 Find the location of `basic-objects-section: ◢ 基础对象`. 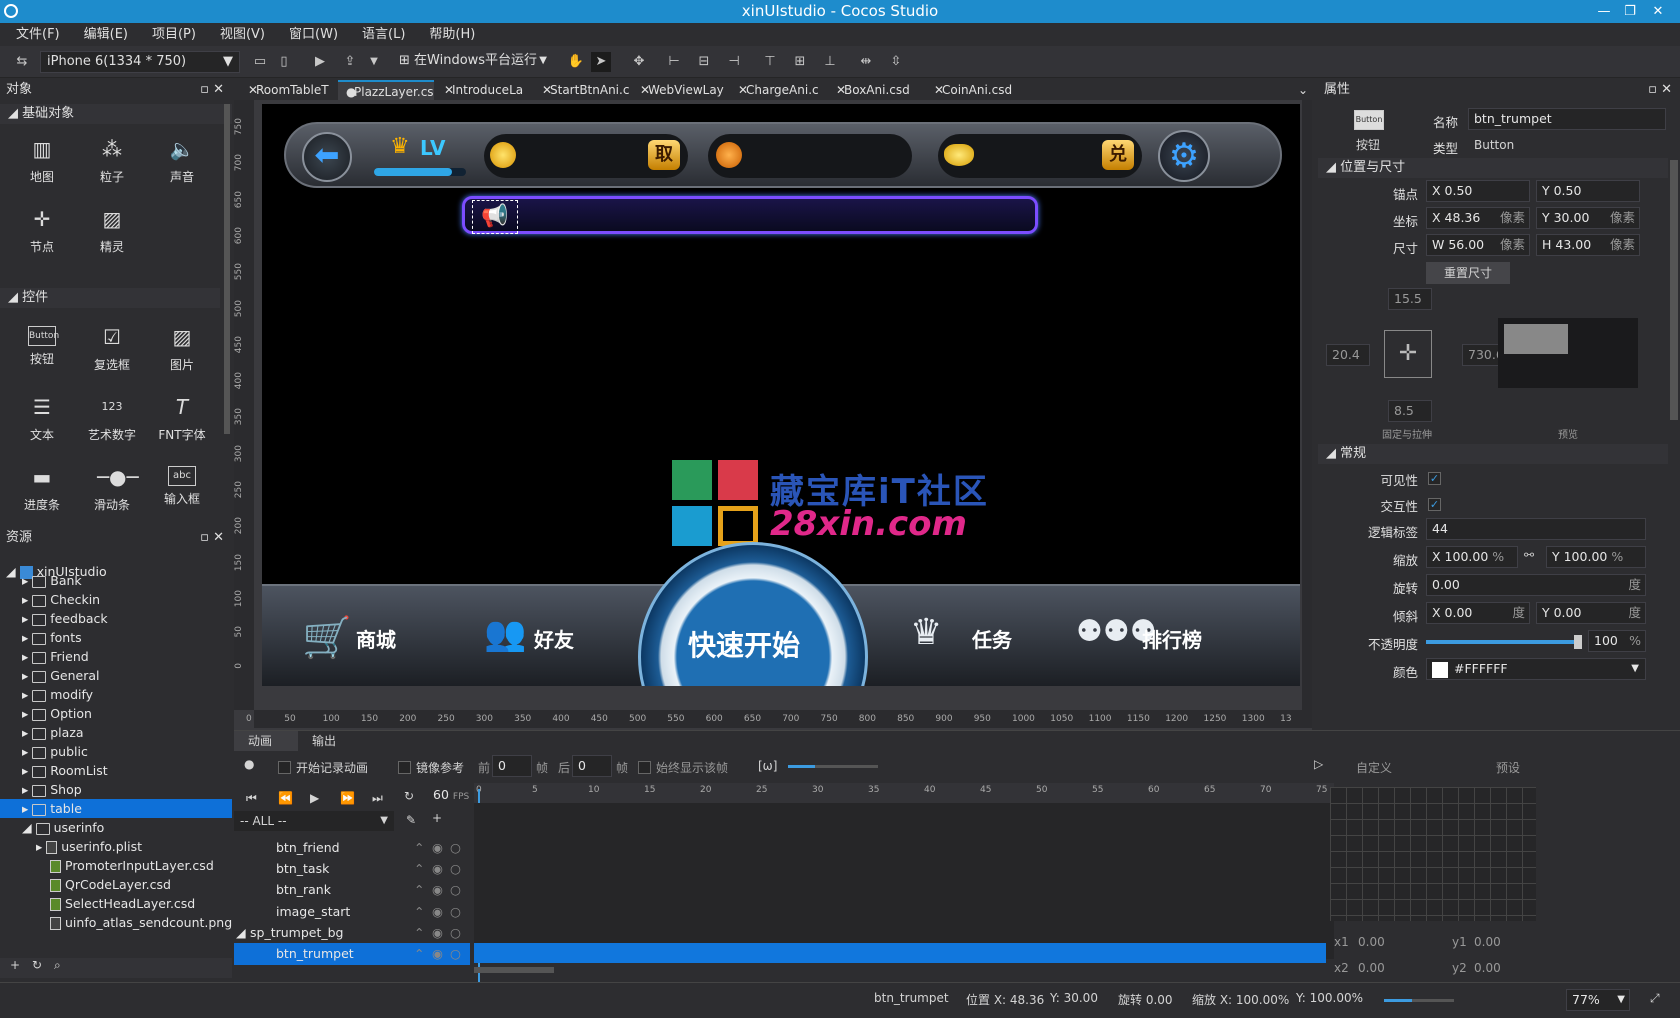

basic-objects-section: ◢ 基础对象 is located at coordinates (116, 114).